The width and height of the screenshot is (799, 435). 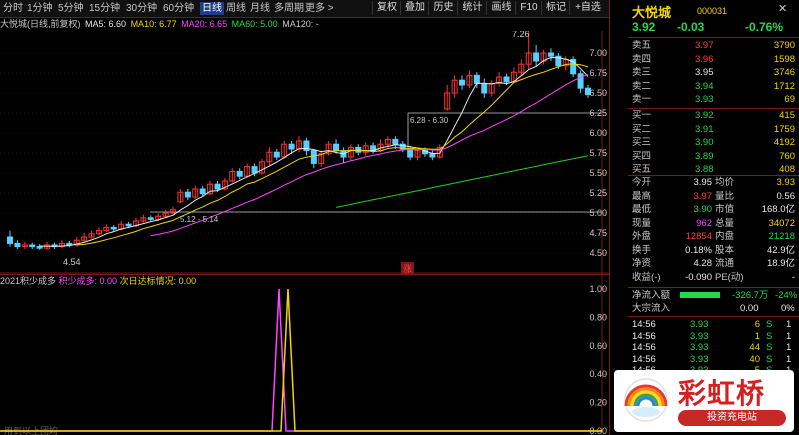 I want to click on ma10-label: MA10: 6.77, so click(x=153, y=24).